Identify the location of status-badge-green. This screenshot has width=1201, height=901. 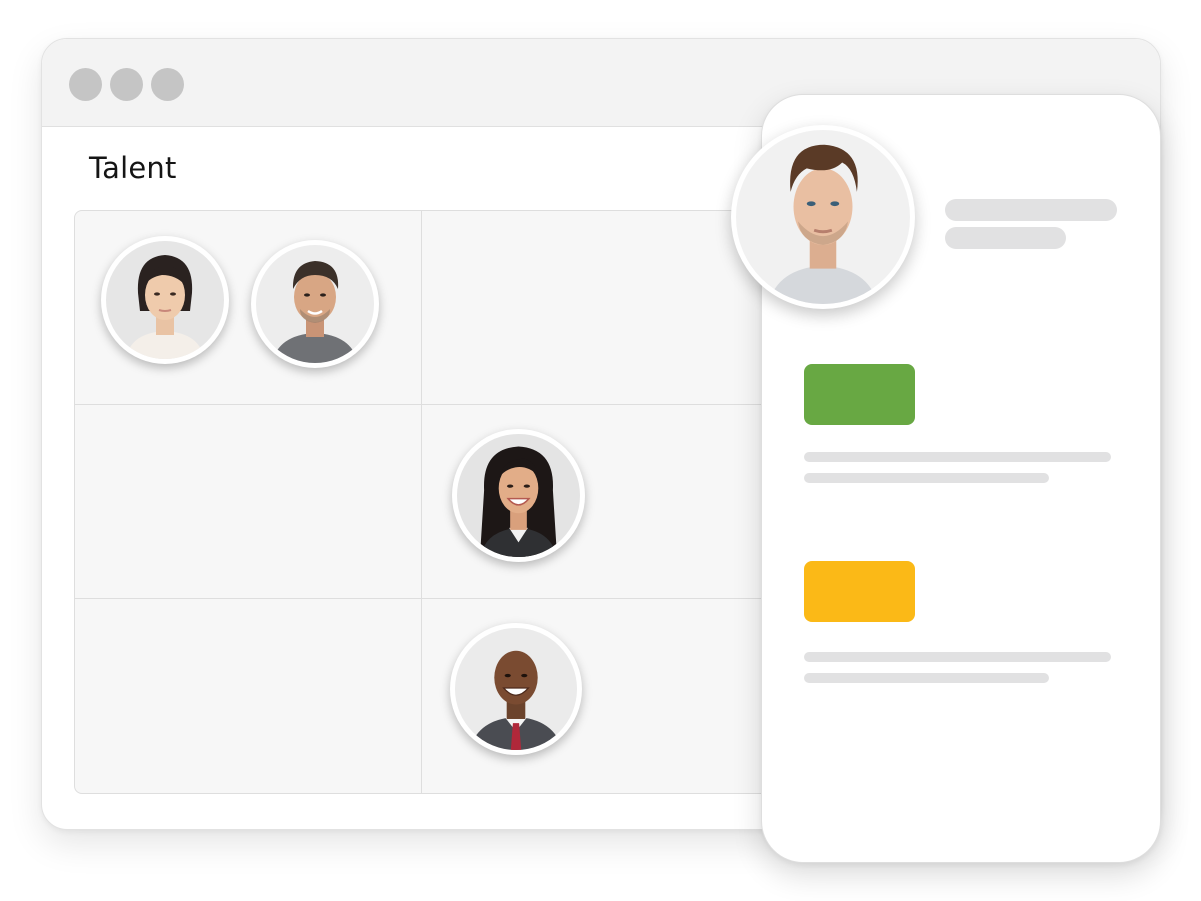
(859, 394).